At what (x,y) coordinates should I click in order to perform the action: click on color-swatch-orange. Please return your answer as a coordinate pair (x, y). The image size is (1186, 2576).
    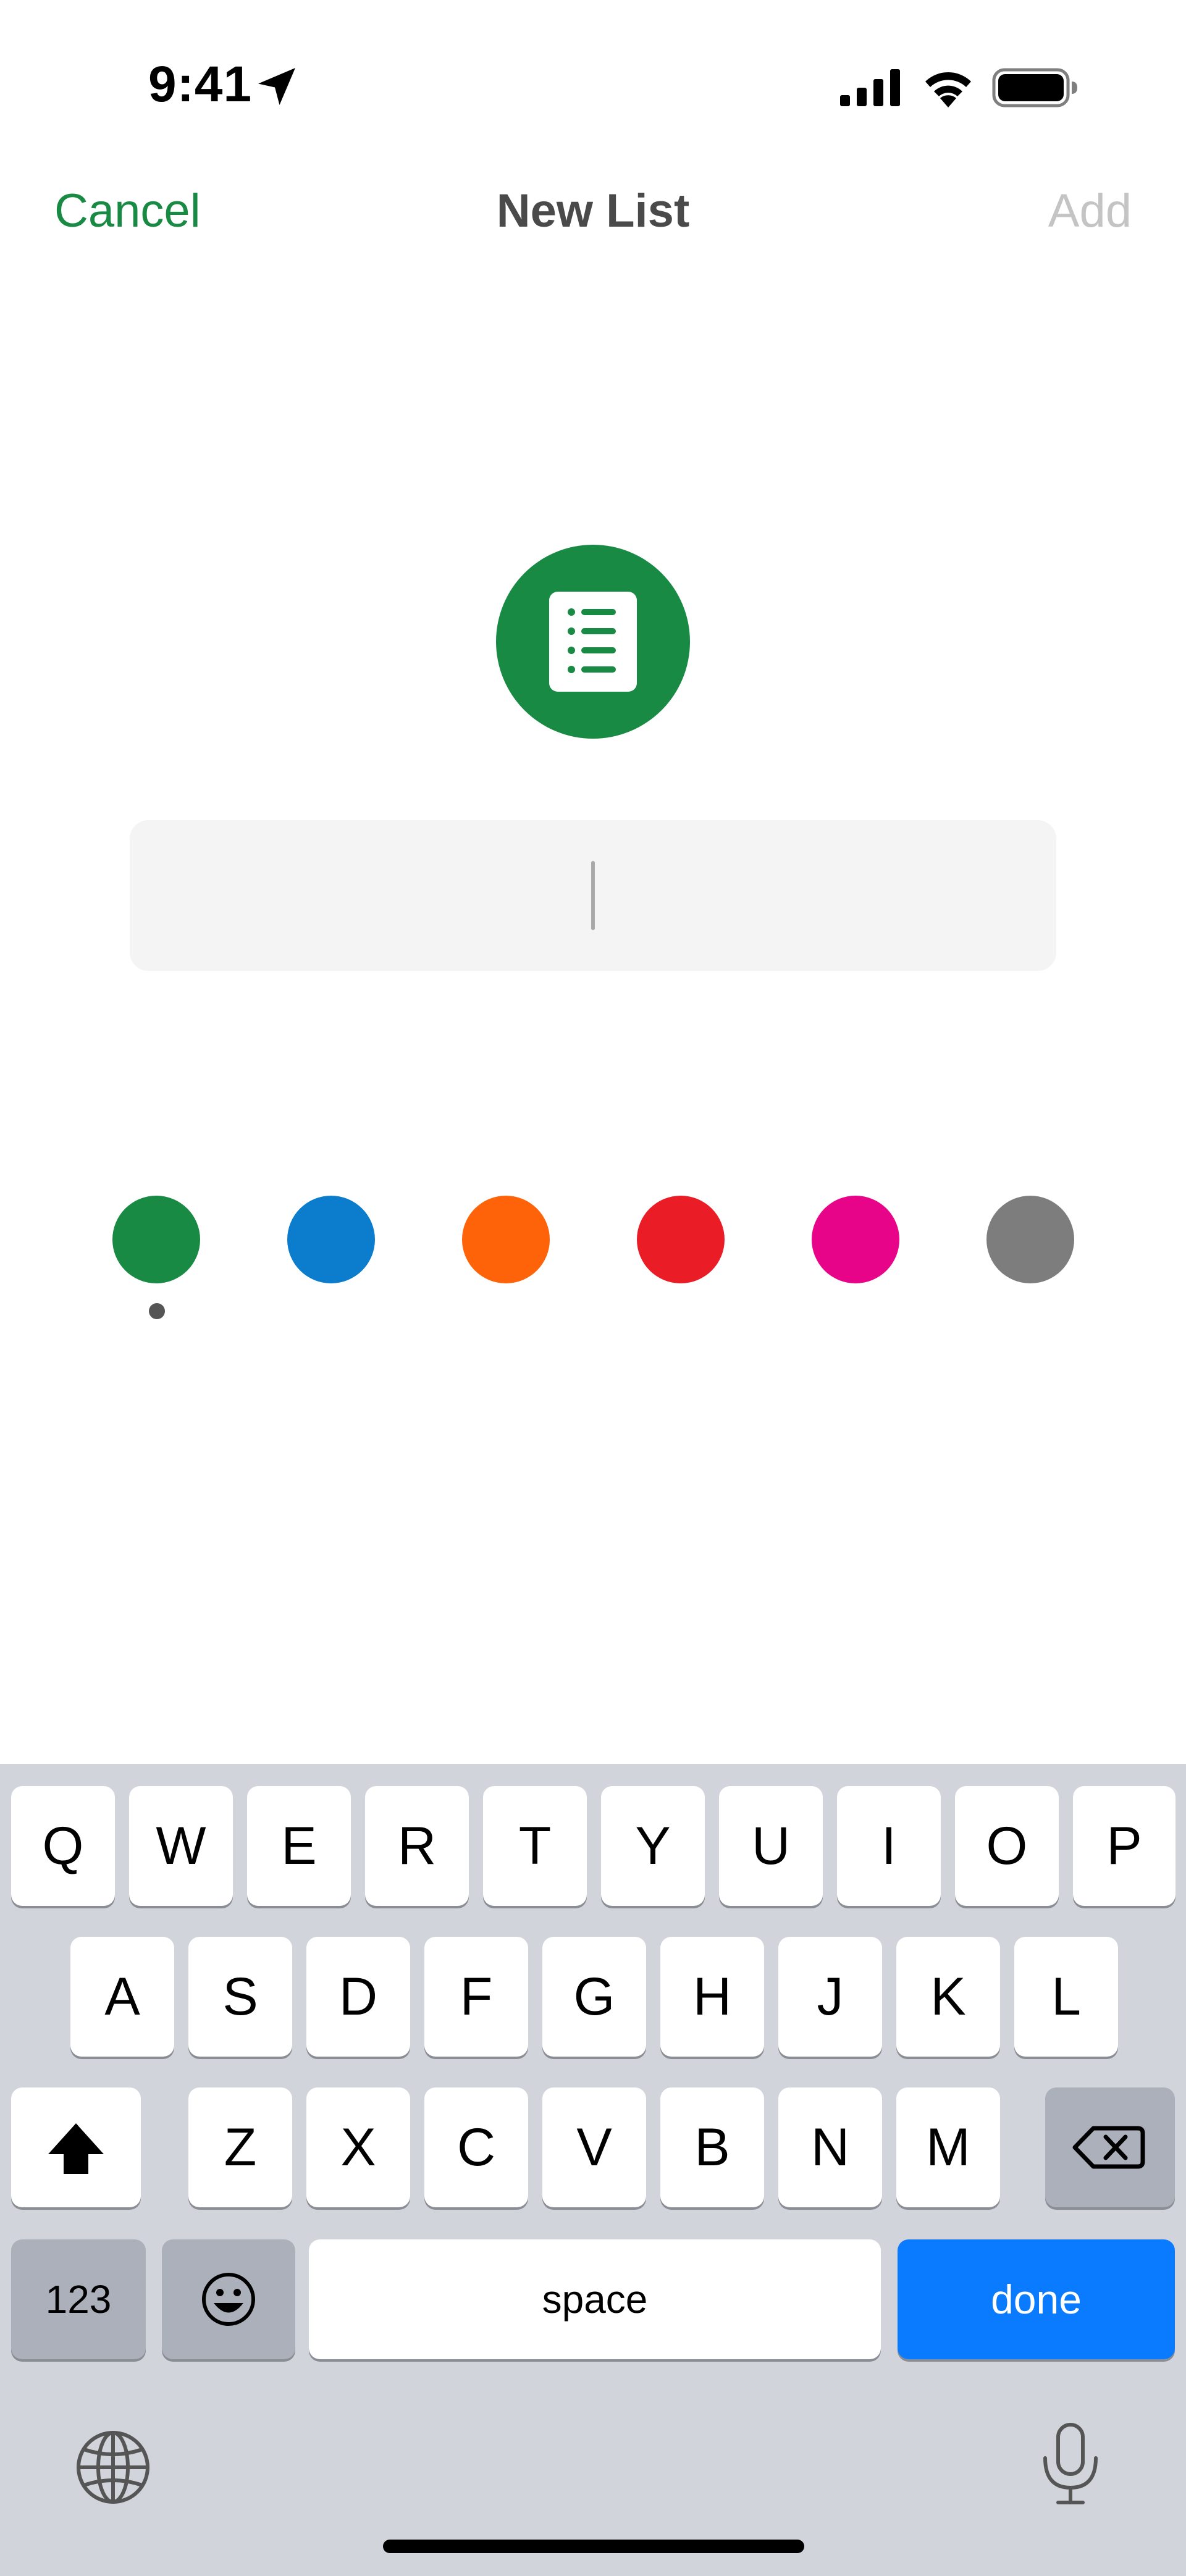
    Looking at the image, I should click on (506, 1239).